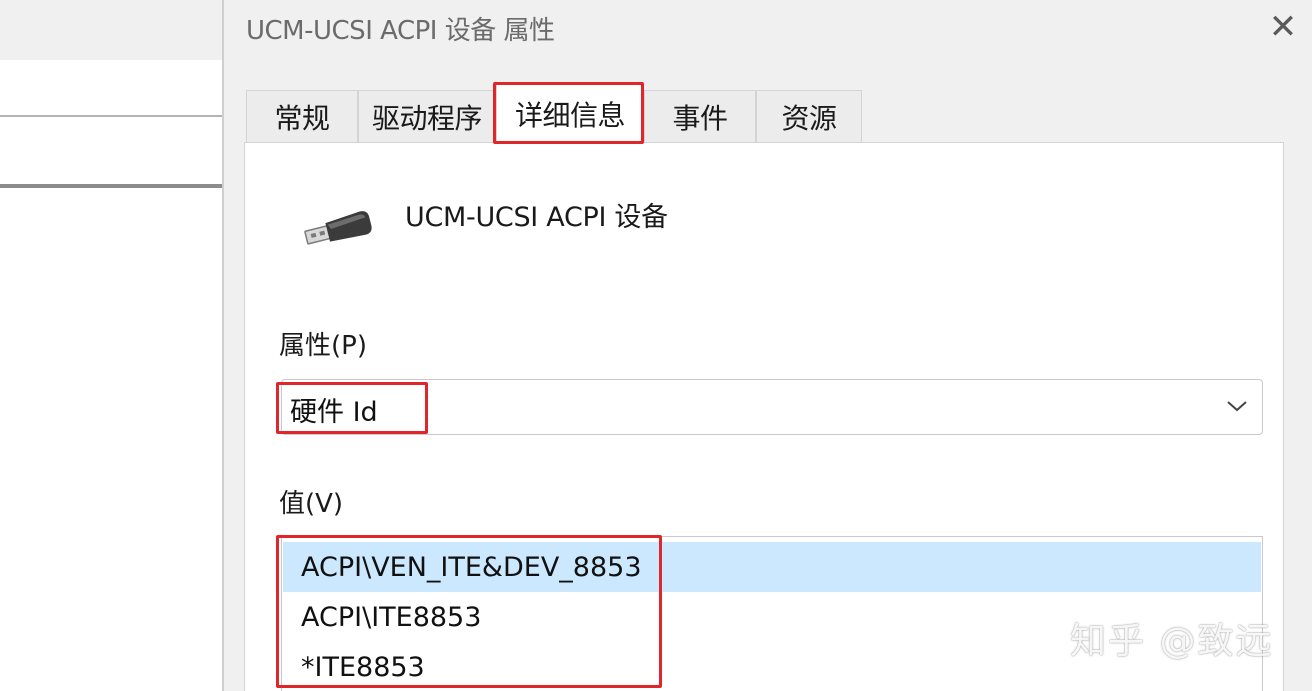 The height and width of the screenshot is (691, 1312). I want to click on background-toolbar, so click(112, 30).